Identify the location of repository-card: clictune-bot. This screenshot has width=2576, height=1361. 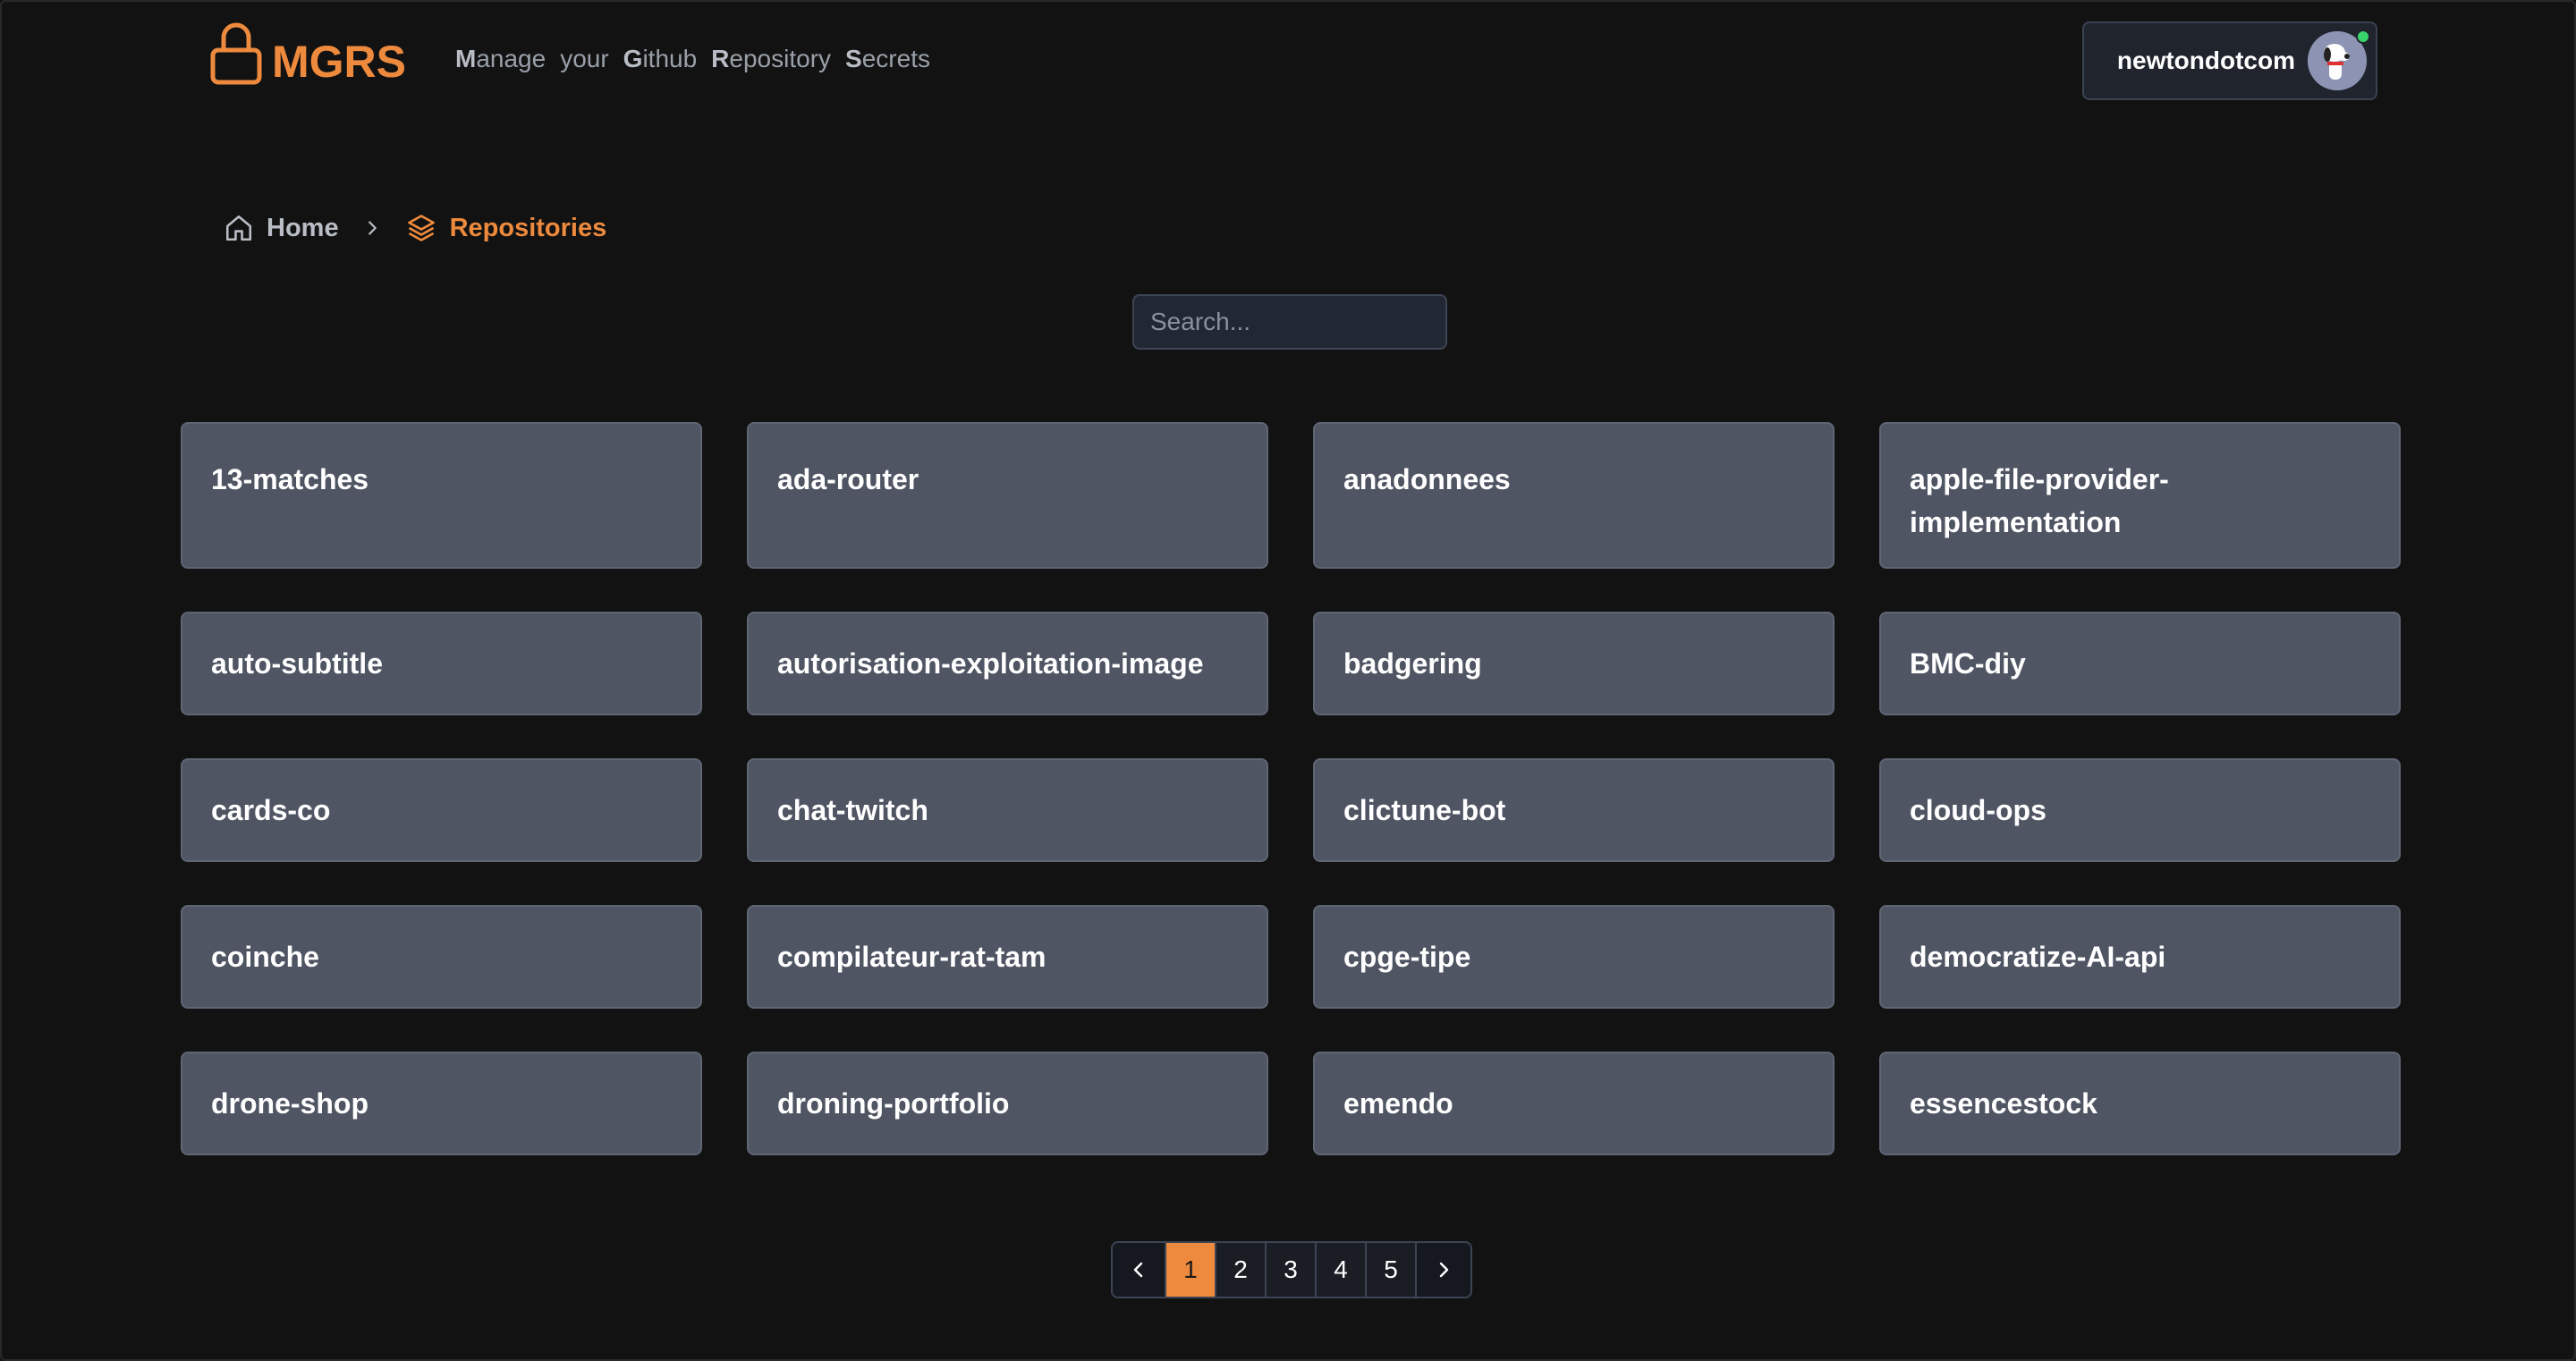
(1574, 810).